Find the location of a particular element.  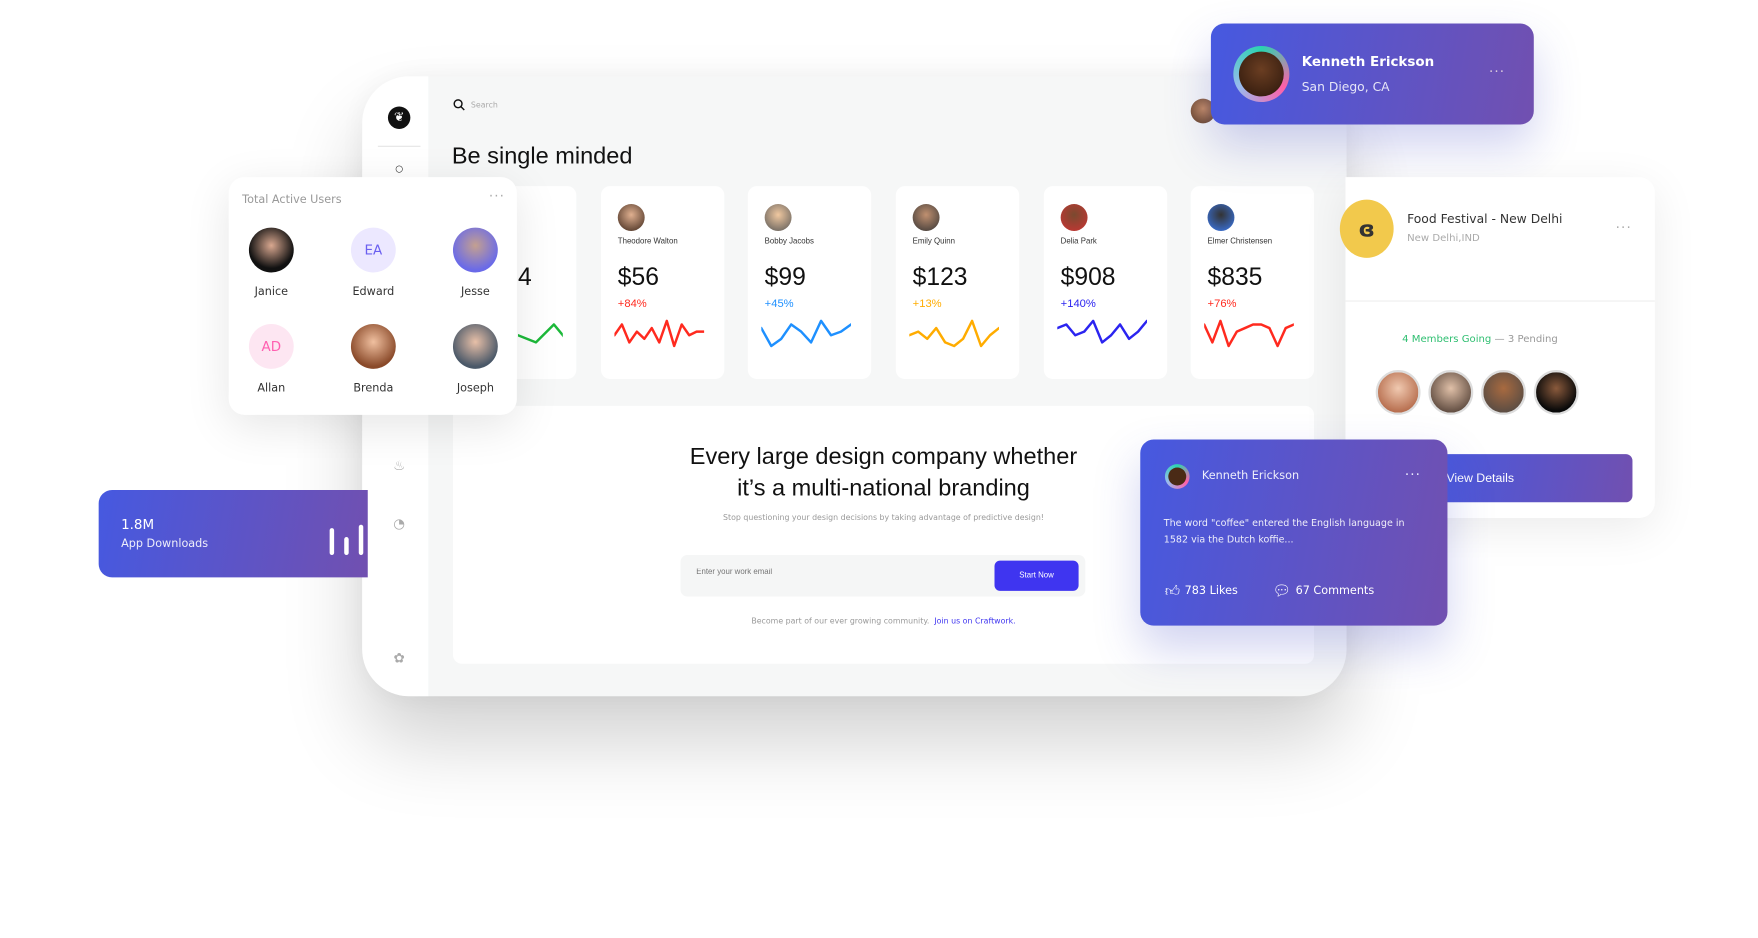

comment-button: 💬︎ 67 Comments is located at coordinates (1324, 591).